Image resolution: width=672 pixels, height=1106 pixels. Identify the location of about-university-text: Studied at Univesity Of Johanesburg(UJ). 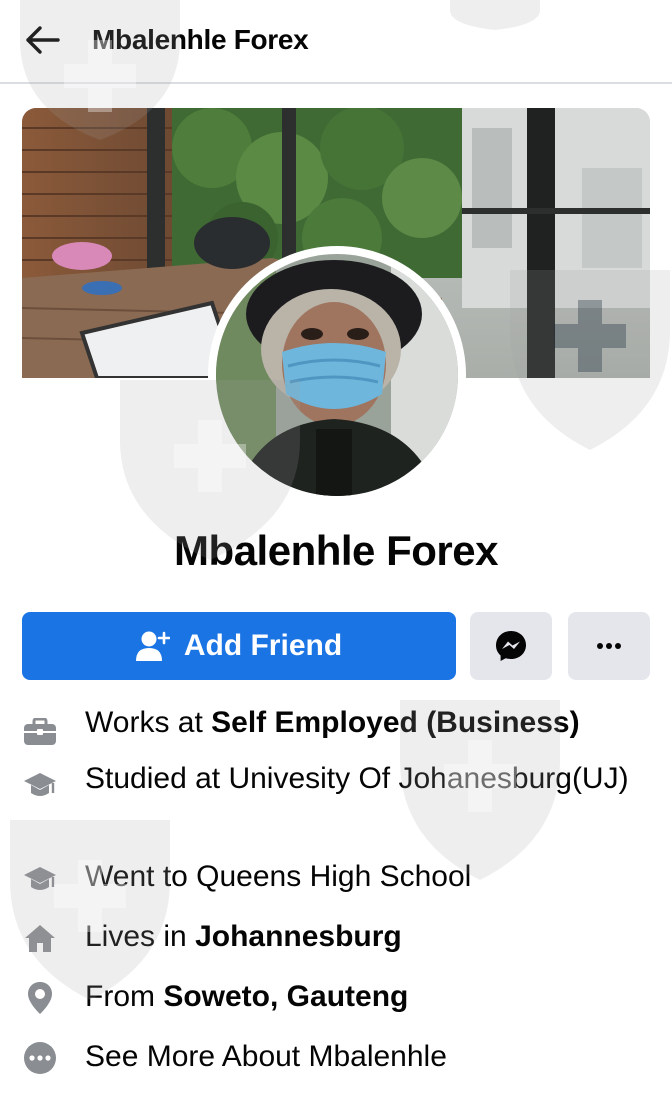
(357, 778).